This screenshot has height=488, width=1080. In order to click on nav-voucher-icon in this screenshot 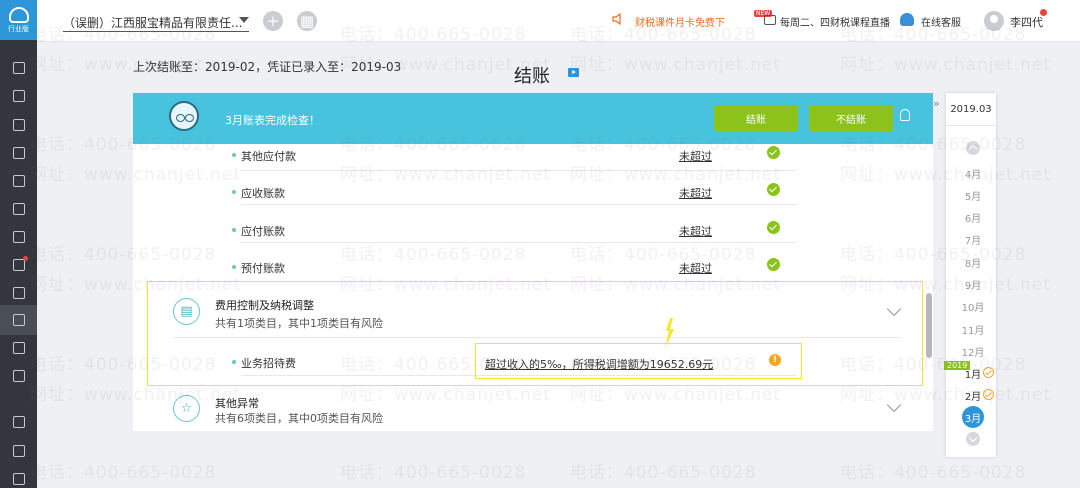, I will do `click(18, 68)`.